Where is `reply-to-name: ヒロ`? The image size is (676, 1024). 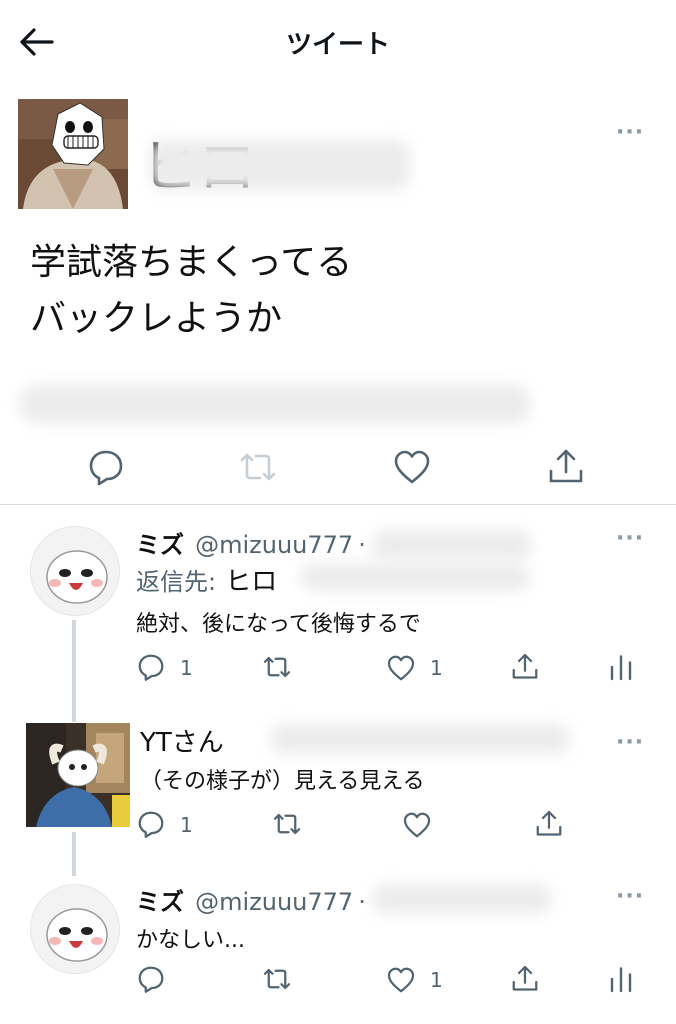
reply-to-name: ヒロ is located at coordinates (251, 582).